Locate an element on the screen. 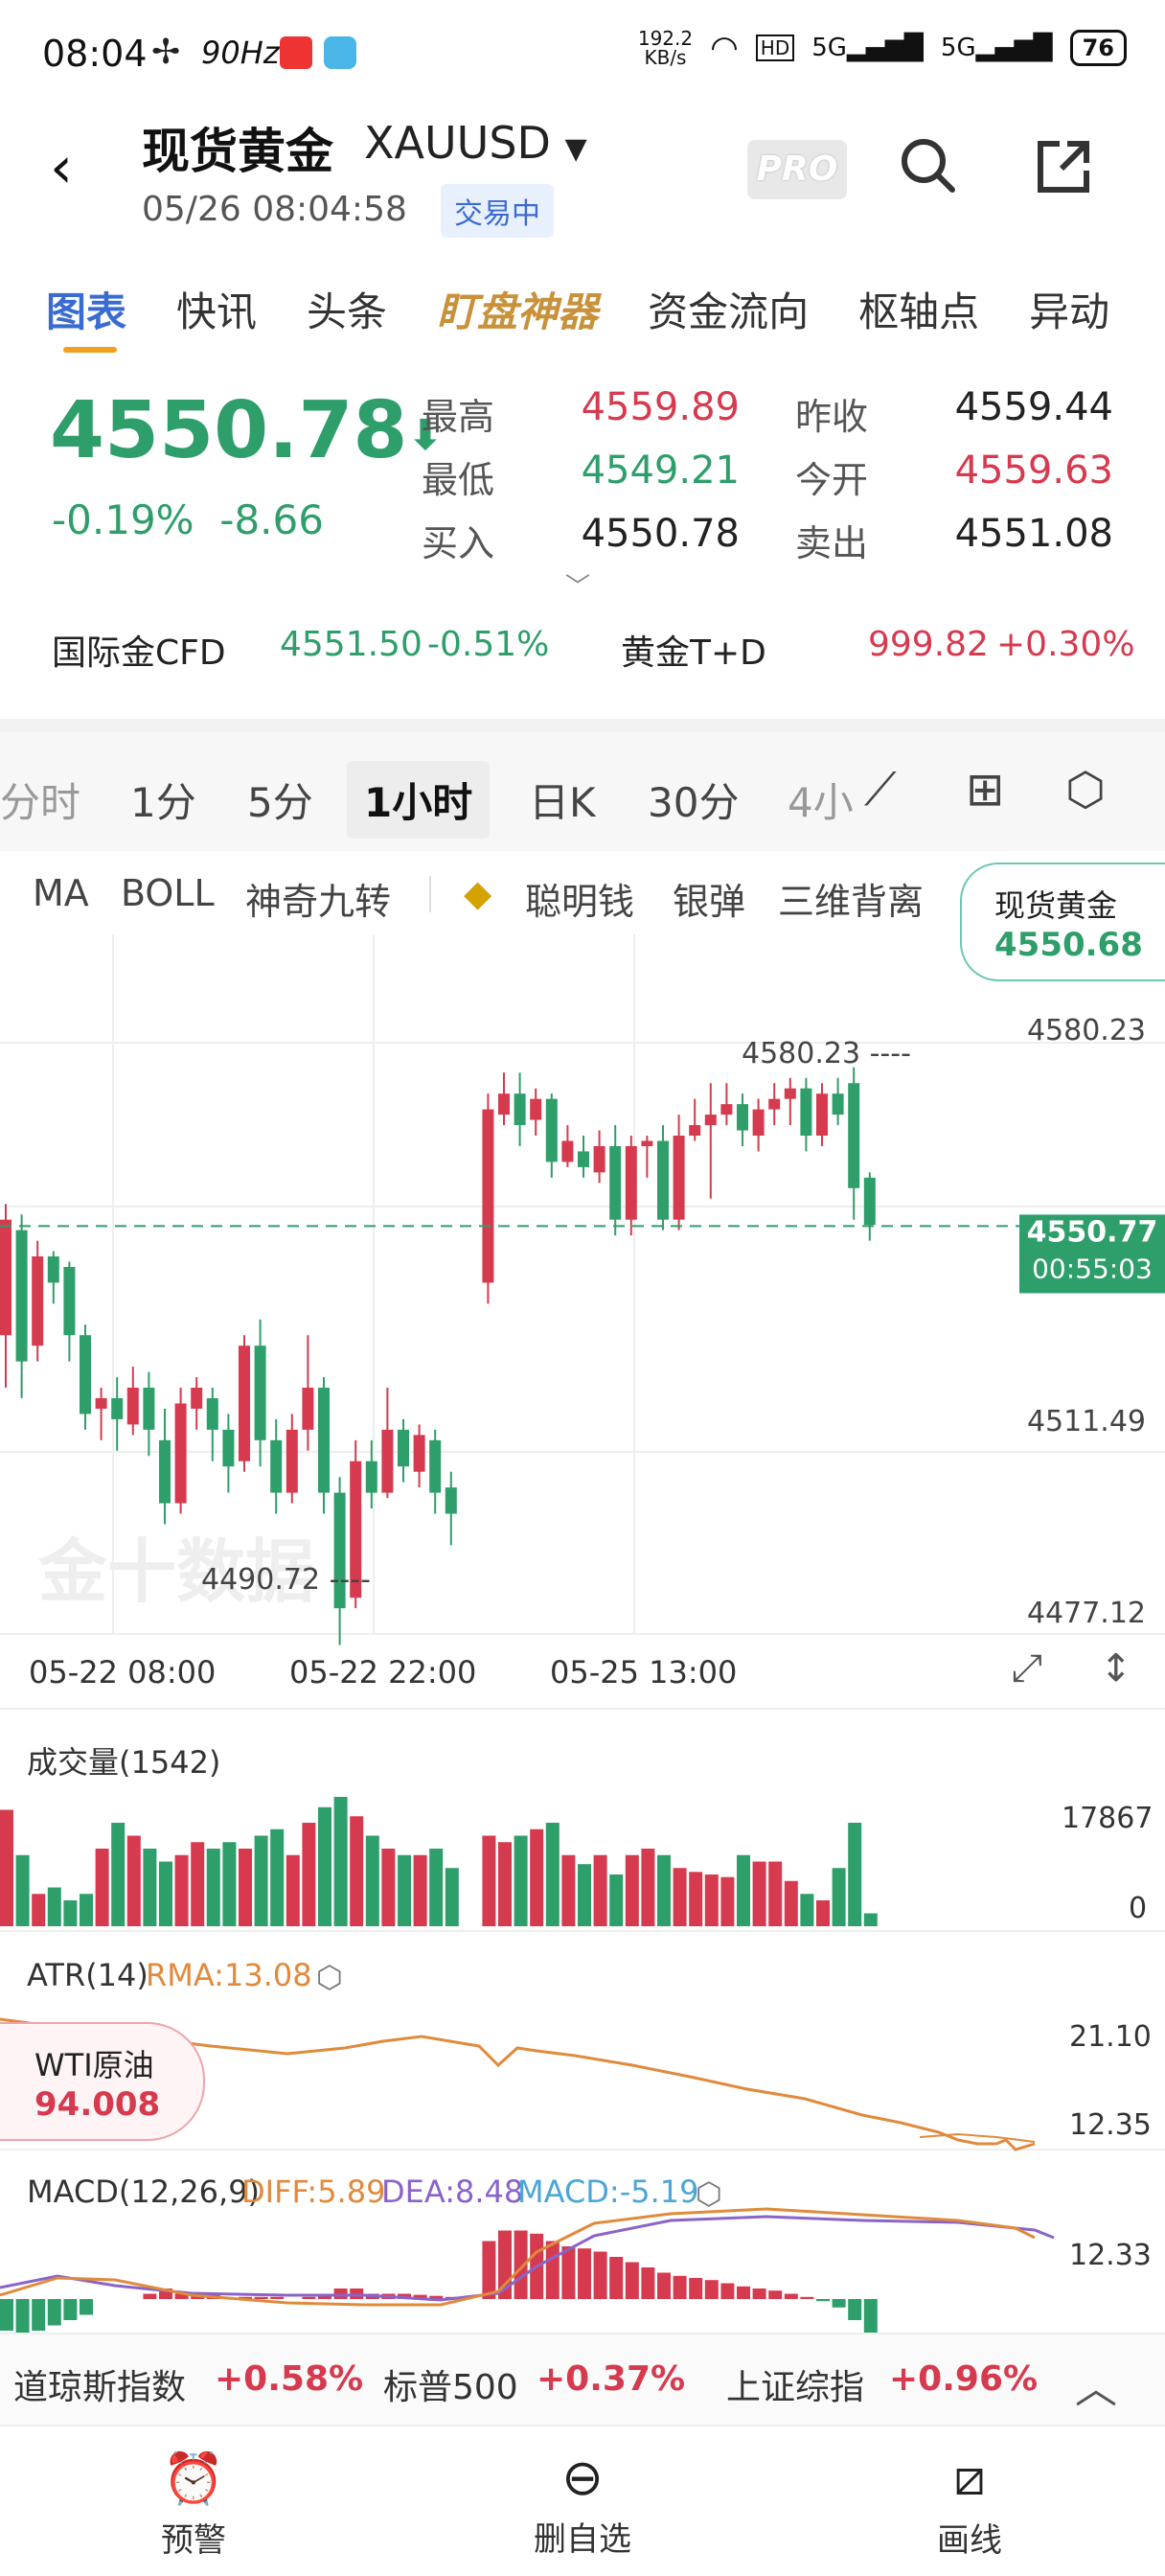  ind-silver-bullet: 银弹 is located at coordinates (709, 899).